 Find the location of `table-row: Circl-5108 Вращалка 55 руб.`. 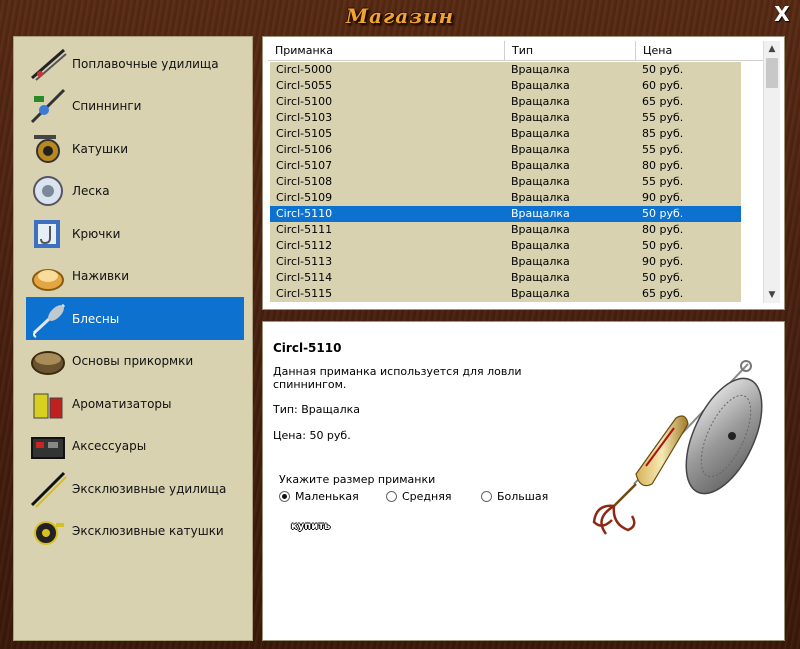

table-row: Circl-5108 Вращалка 55 руб. is located at coordinates (505, 182).